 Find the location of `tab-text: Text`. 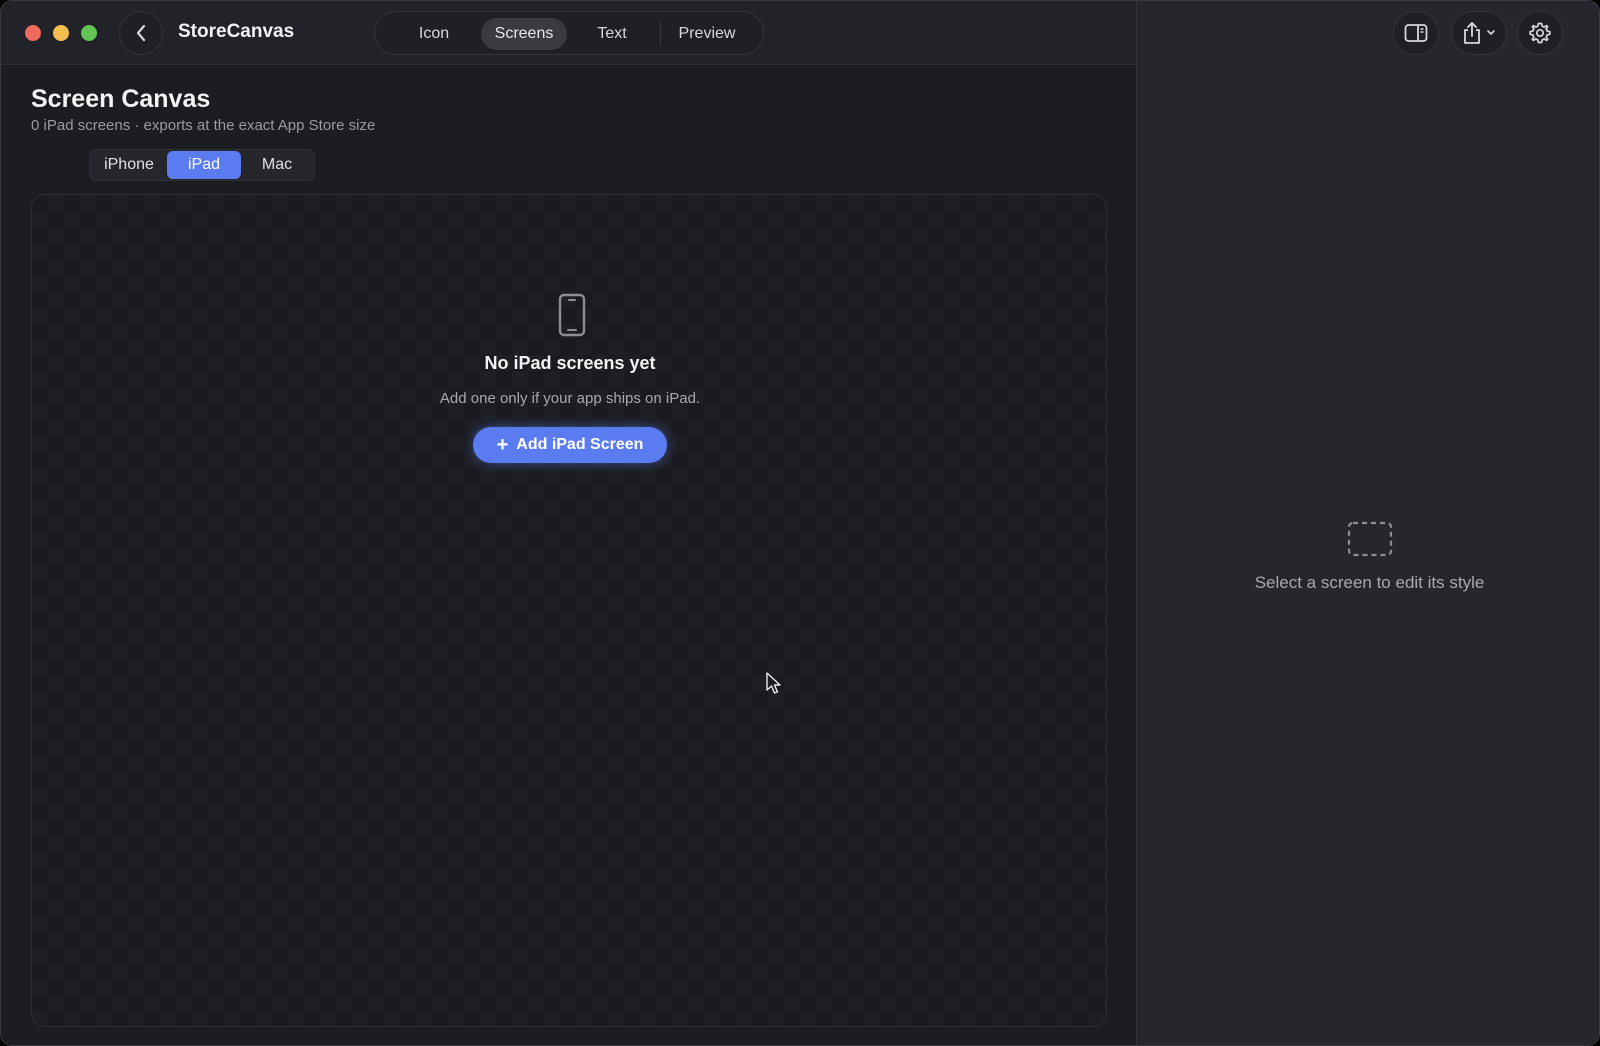

tab-text: Text is located at coordinates (612, 34).